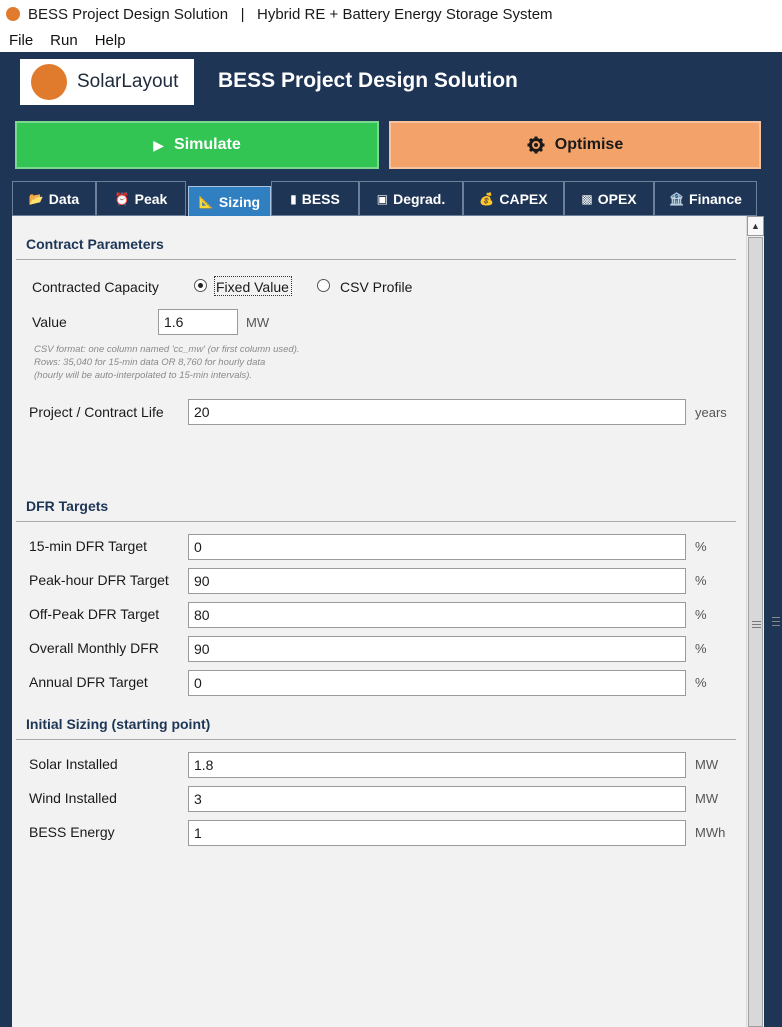  Describe the element at coordinates (437, 615) in the screenshot. I see `dfr-offpeak-input: 80` at that location.